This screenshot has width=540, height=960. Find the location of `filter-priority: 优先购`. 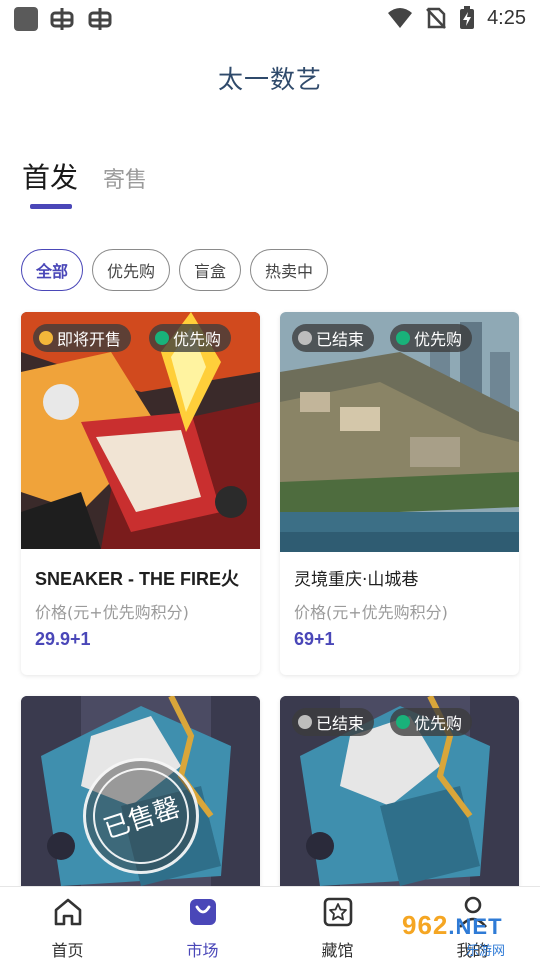

filter-priority: 优先购 is located at coordinates (131, 270).